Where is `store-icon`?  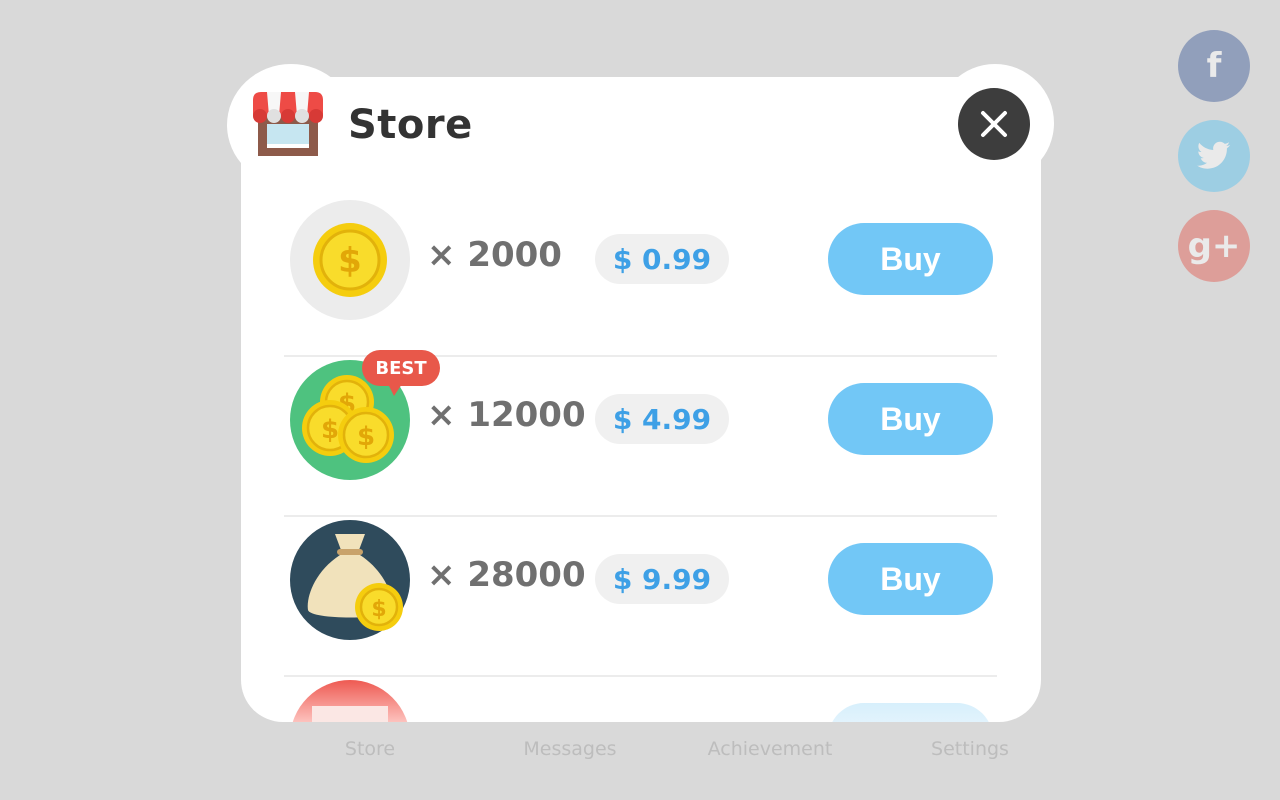 store-icon is located at coordinates (288, 125).